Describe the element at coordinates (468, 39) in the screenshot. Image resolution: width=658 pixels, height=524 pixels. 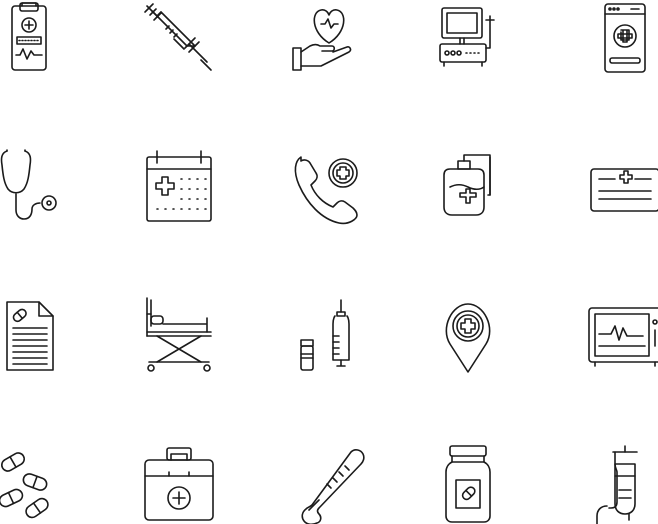
I see `medical-monitor-device-icon` at that location.